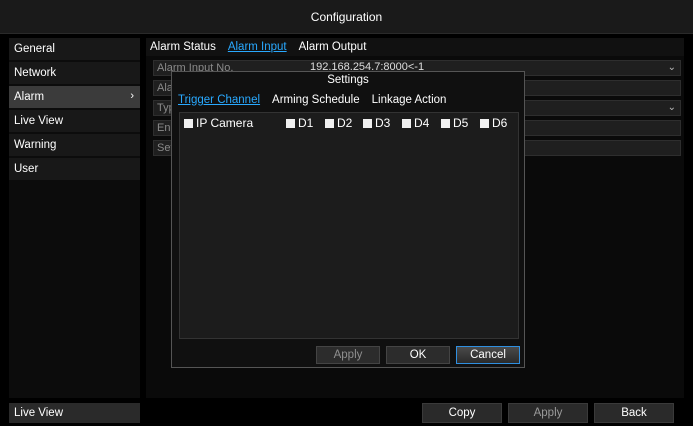 Image resolution: width=693 pixels, height=426 pixels. I want to click on sidebar-item-label: Warning, so click(35, 145).